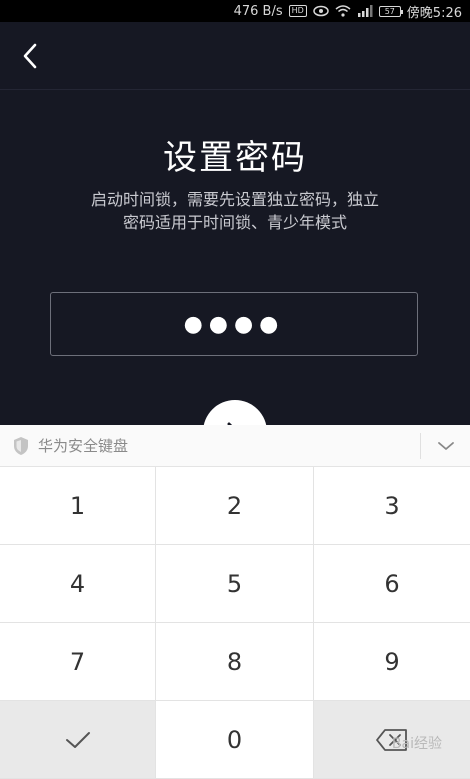 Image resolution: width=470 pixels, height=779 pixels. Describe the element at coordinates (416, 744) in the screenshot. I see `watermark: Bai经验` at that location.